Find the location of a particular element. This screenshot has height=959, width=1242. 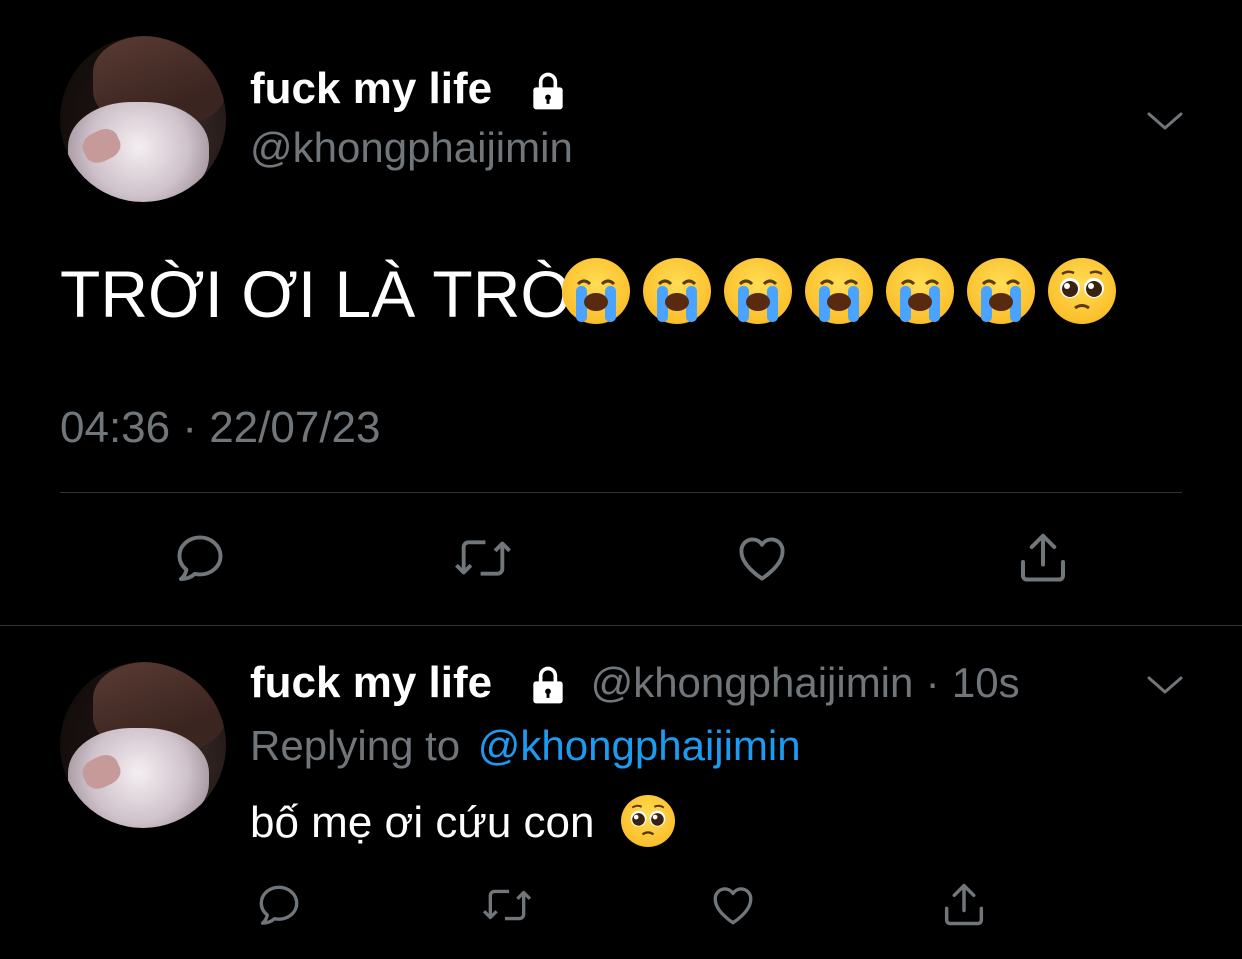

tweet-text-content: TRỜI ƠI LÀ TRỜI is located at coordinates (328, 294).